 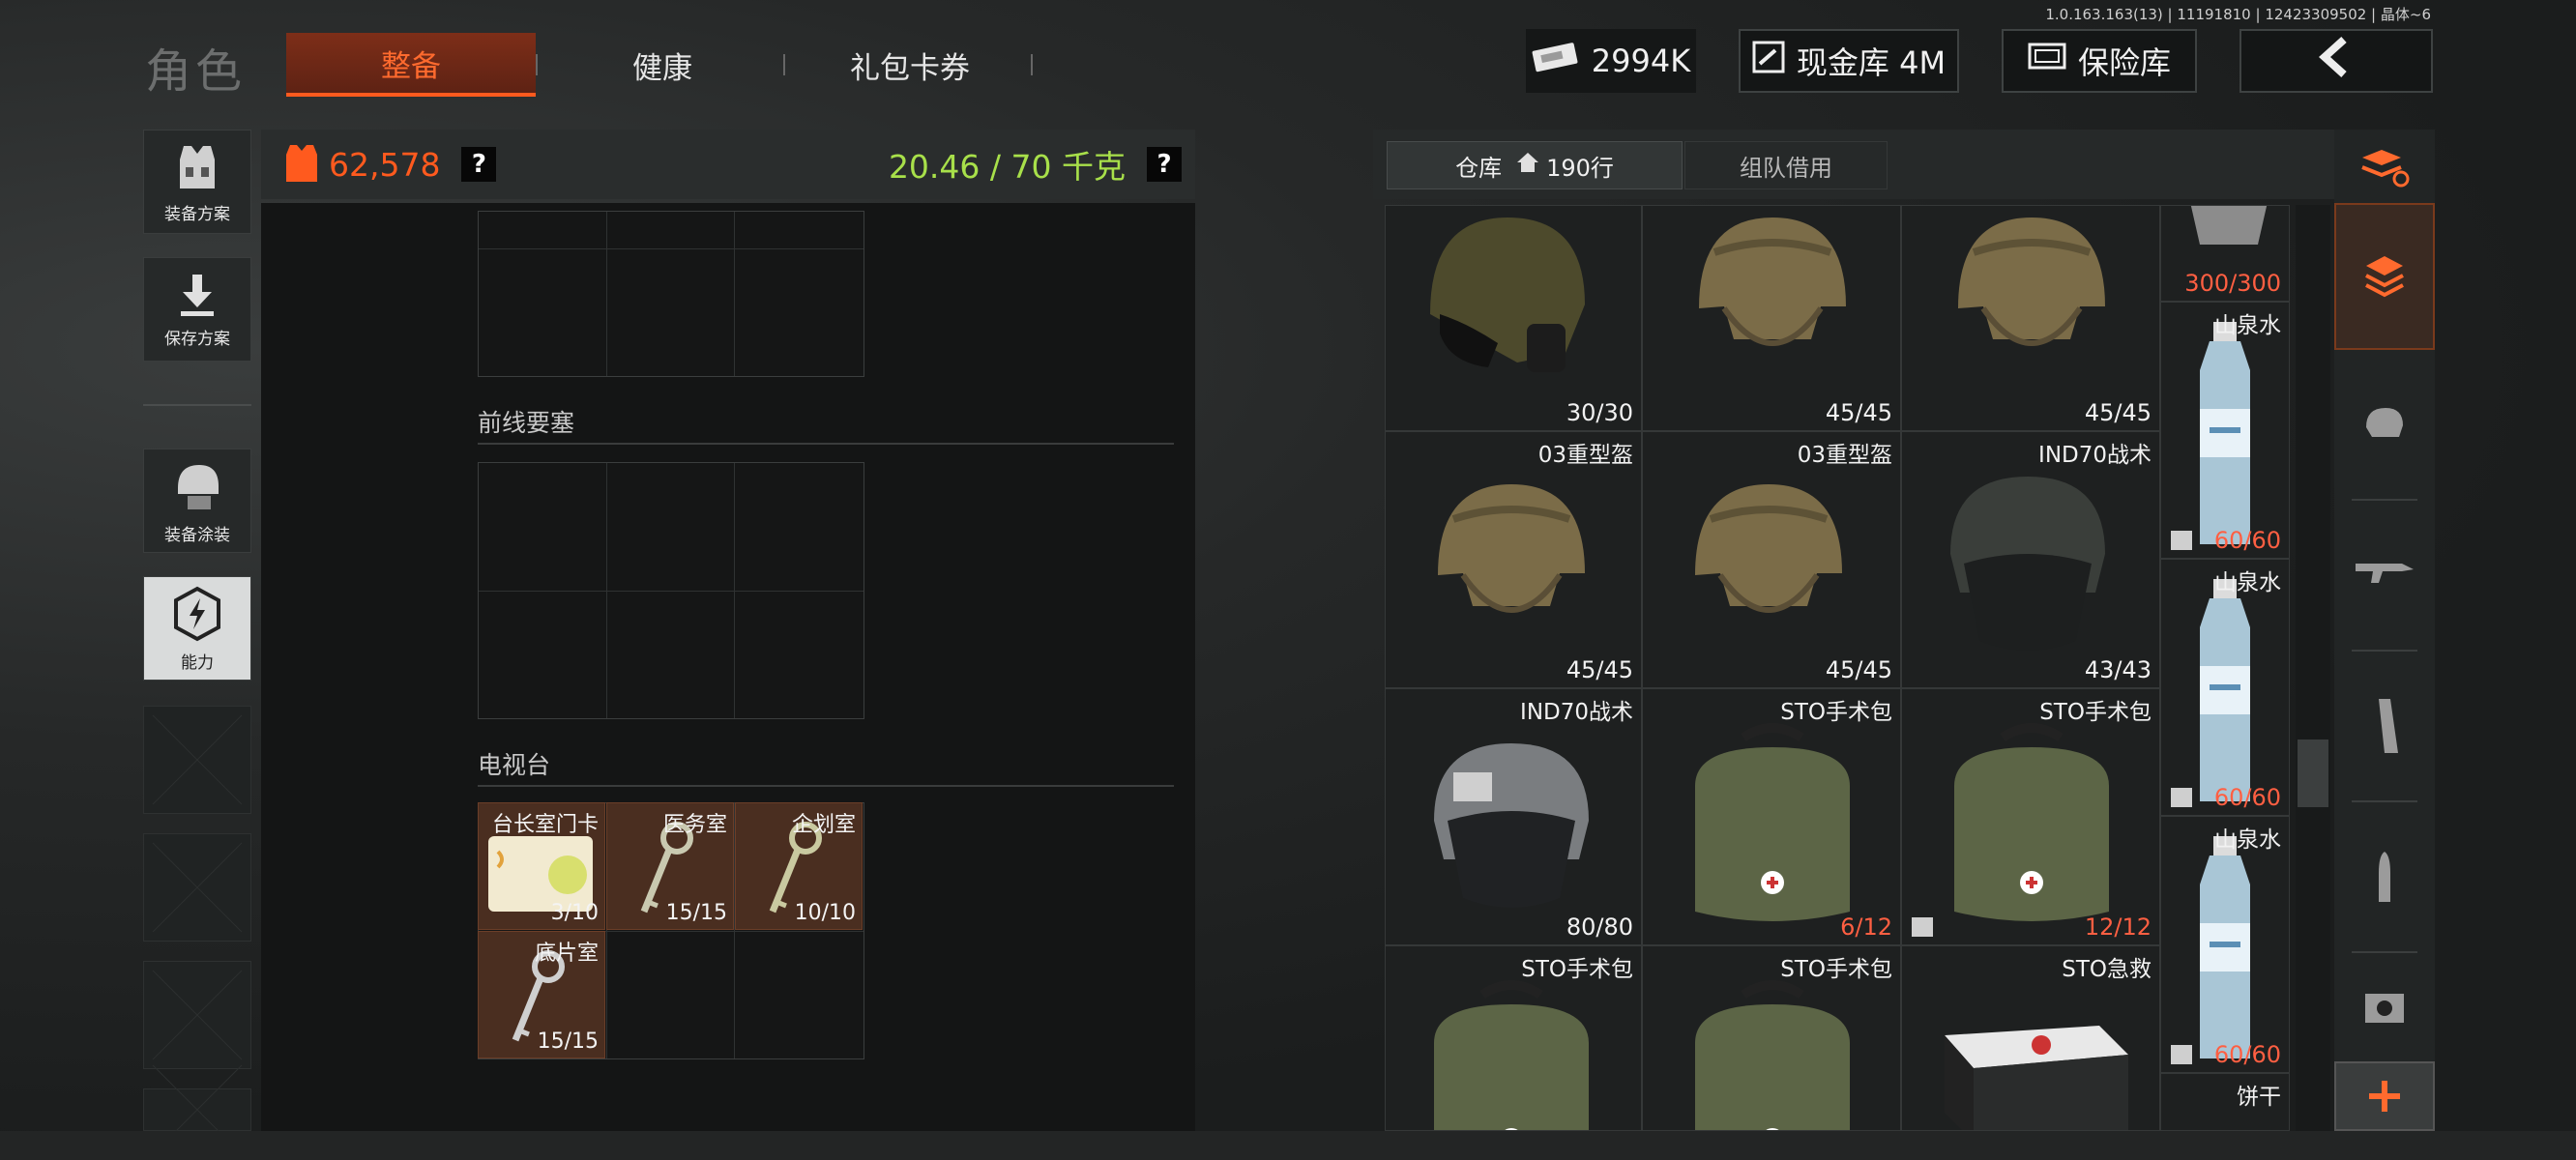 I want to click on tab-gift: 礼包卡券, so click(x=910, y=65).